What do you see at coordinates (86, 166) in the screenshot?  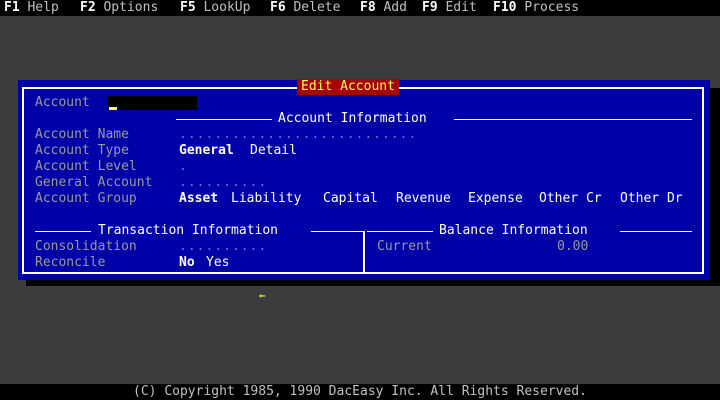 I see `account-level-label: Account Level` at bounding box center [86, 166].